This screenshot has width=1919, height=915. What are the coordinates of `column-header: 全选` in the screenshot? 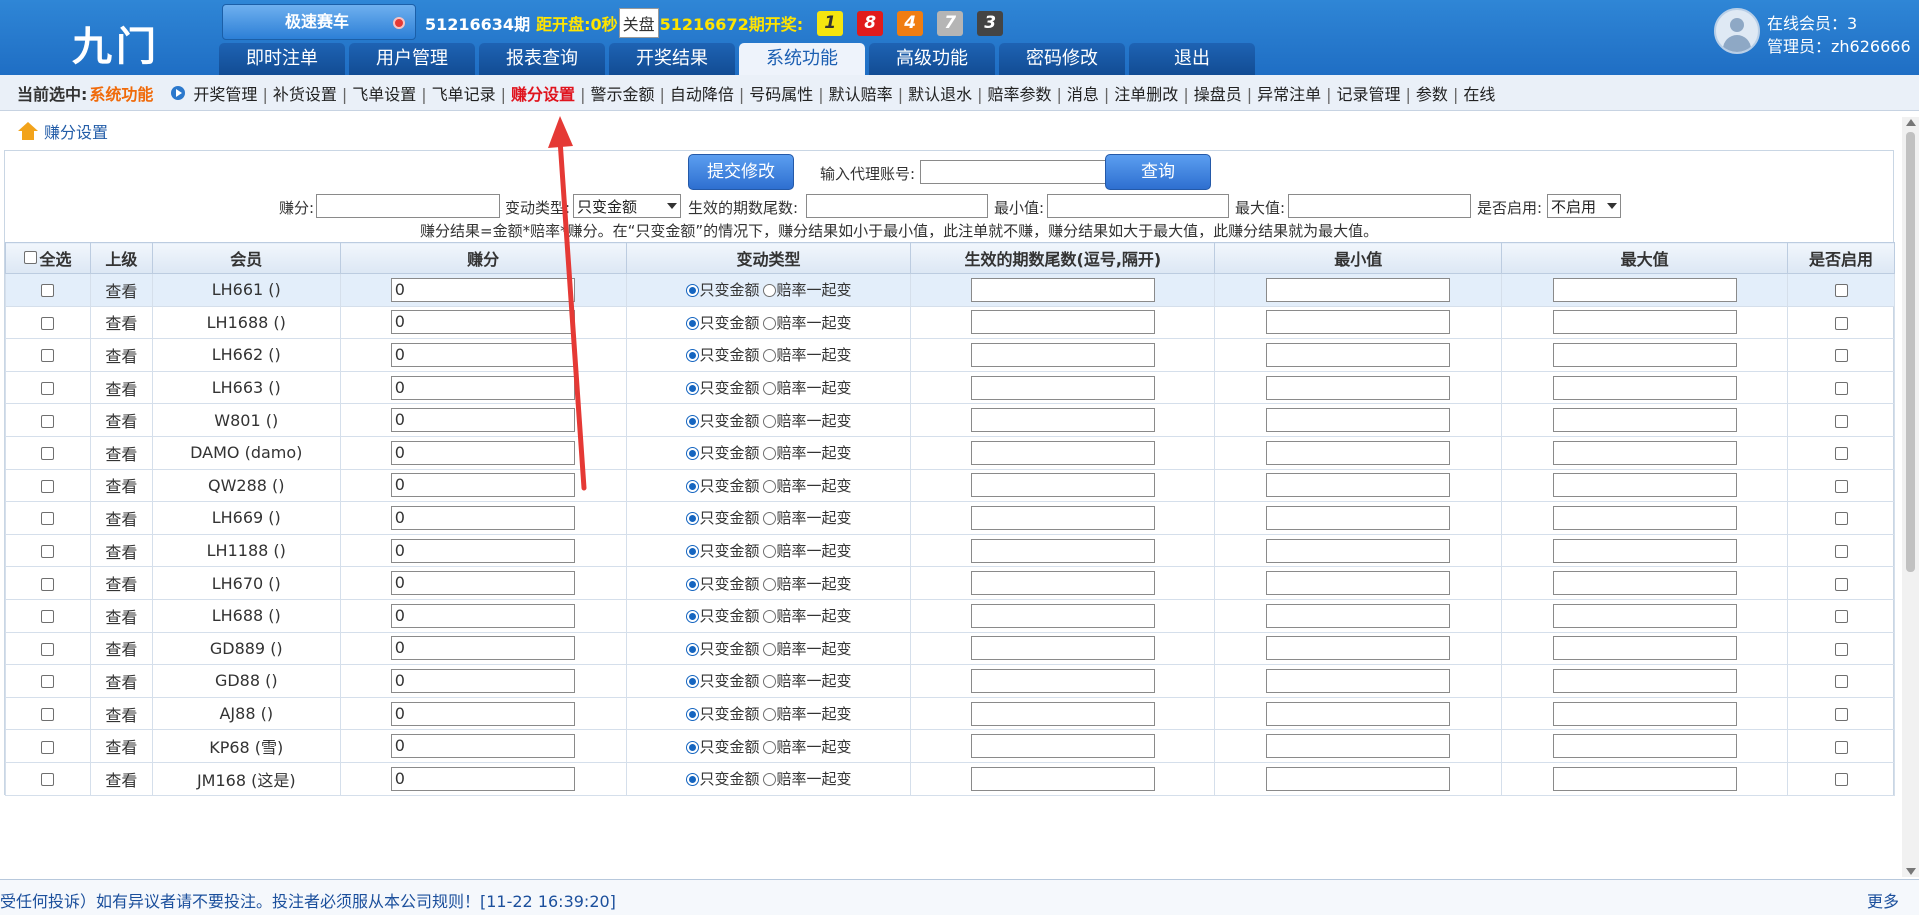 It's located at (48, 258).